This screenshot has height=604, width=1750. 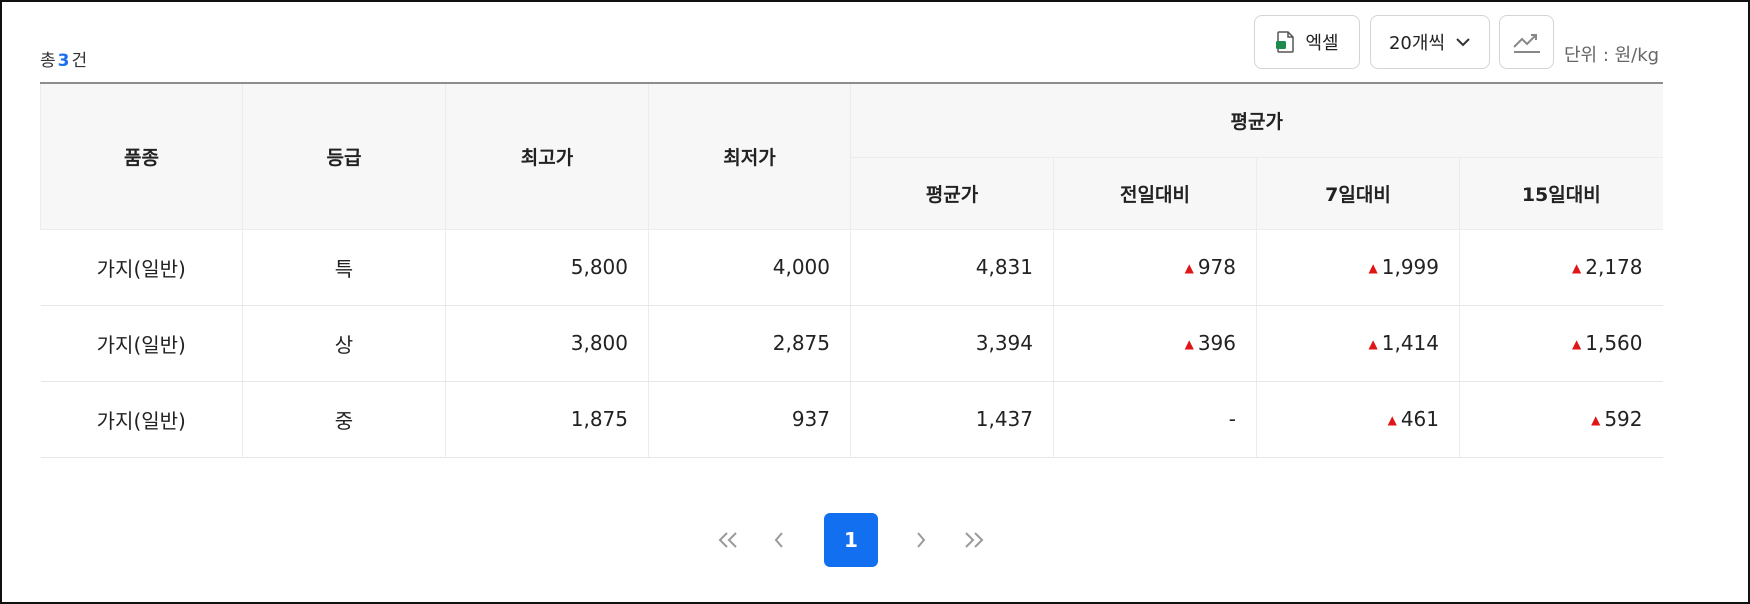 I want to click on cell-vs-15day-value: 592, so click(x=1623, y=419).